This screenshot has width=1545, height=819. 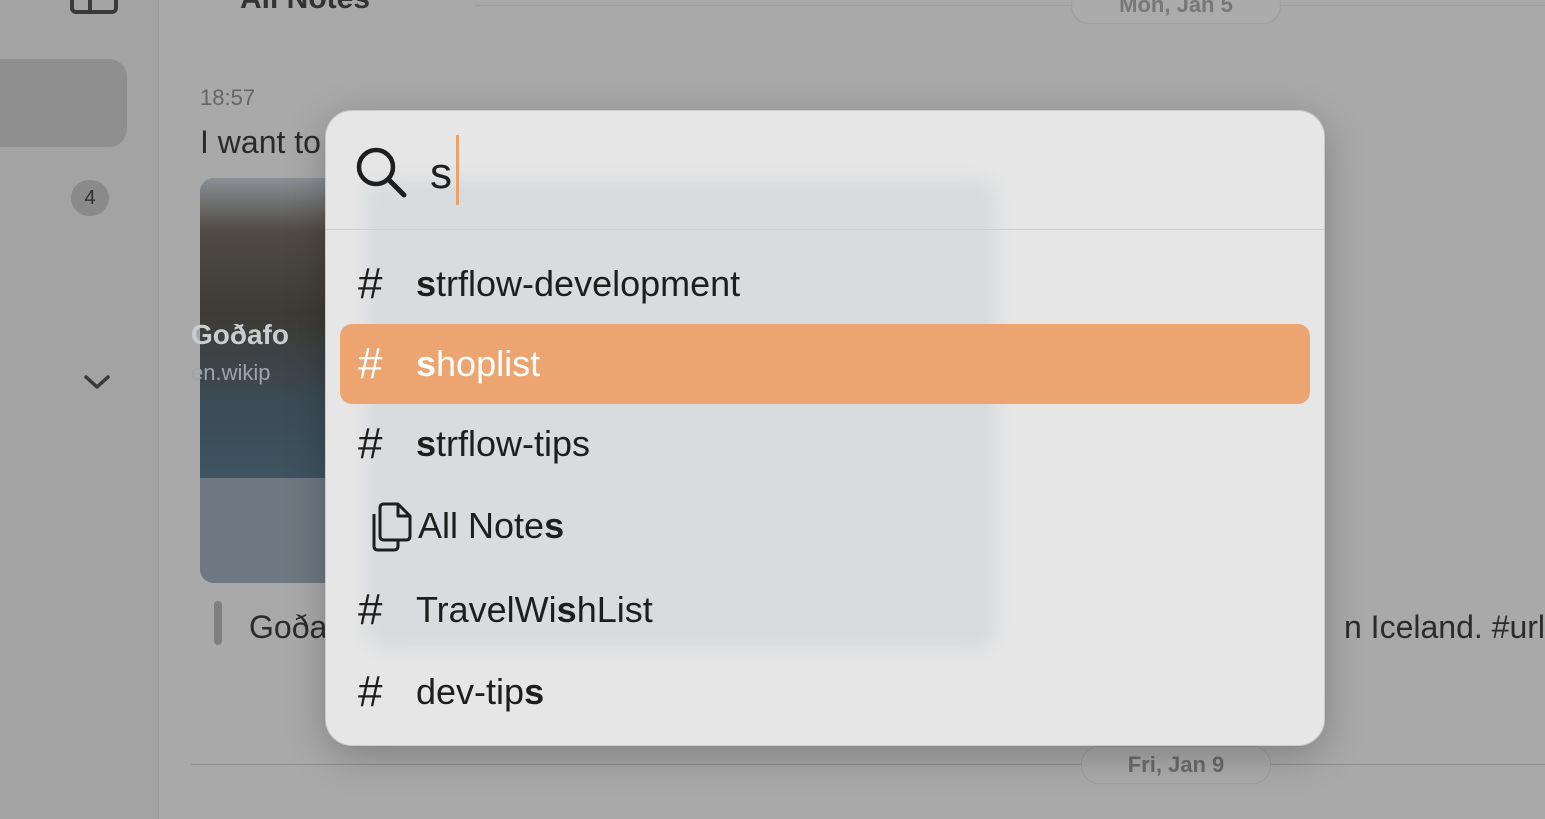 I want to click on result-label: shoplist, so click(x=478, y=363).